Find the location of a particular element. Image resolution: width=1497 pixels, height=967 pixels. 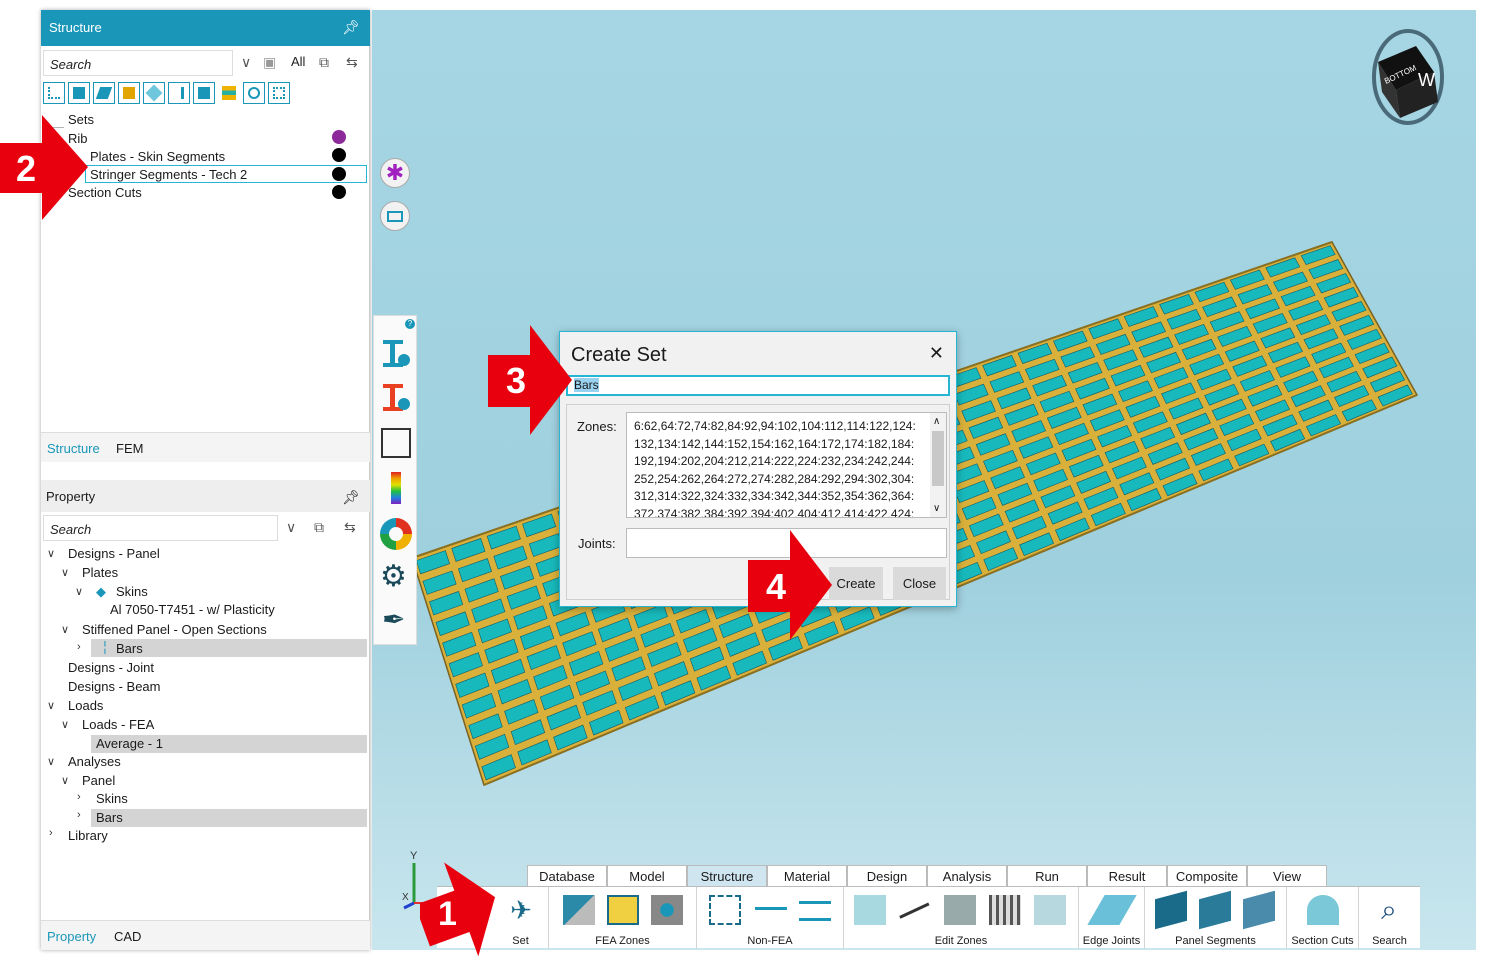

tree-item-loads-fea: Loads - FEA is located at coordinates (118, 724).